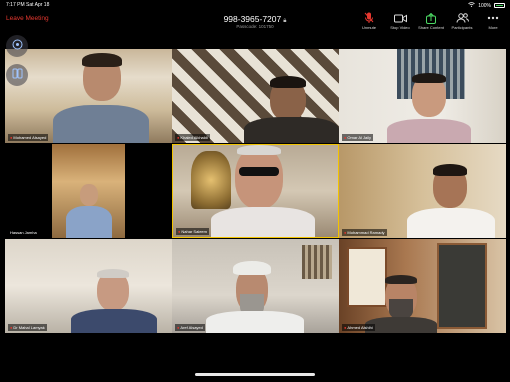  I want to click on more-label: More, so click(493, 27).